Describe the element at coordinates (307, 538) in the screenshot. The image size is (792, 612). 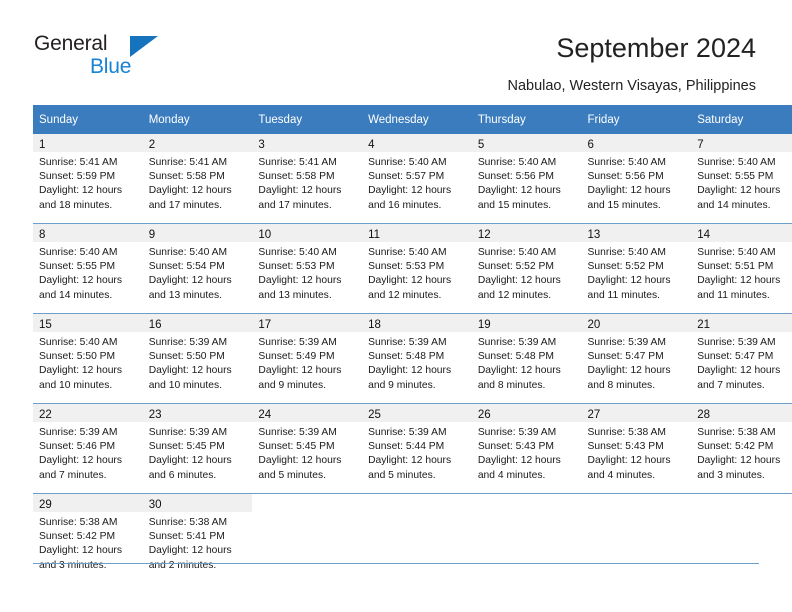
I see `calendar-empty-cell` at that location.